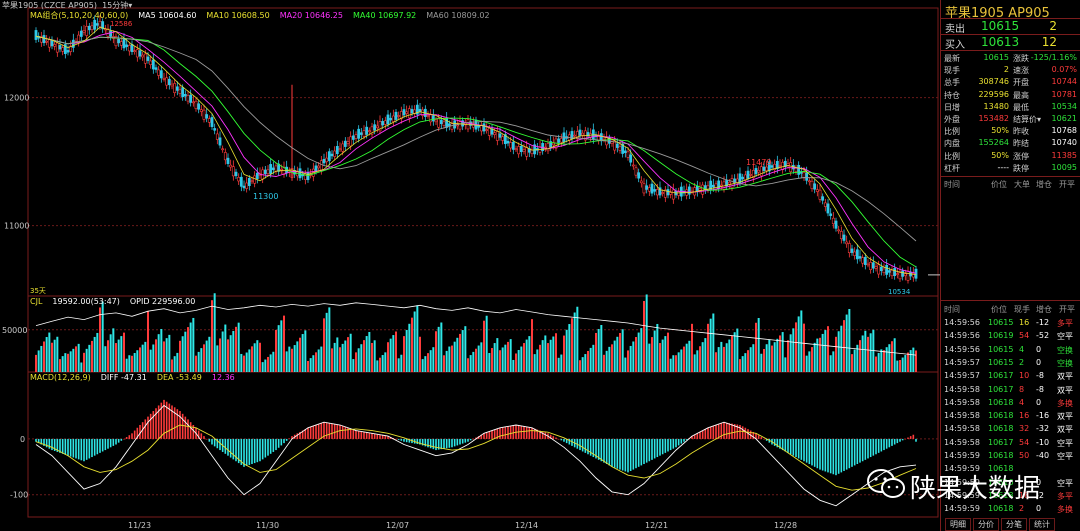 Image resolution: width=1080 pixels, height=531 pixels. Describe the element at coordinates (1044, 184) in the screenshot. I see `column-header: 增仓` at that location.